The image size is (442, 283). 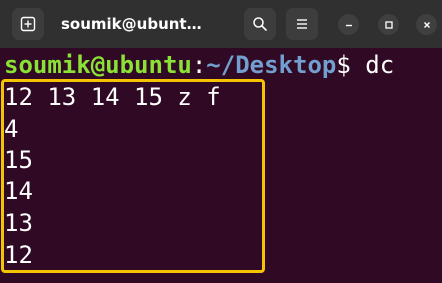 I want to click on prompt-dollar: $, so click(x=343, y=65).